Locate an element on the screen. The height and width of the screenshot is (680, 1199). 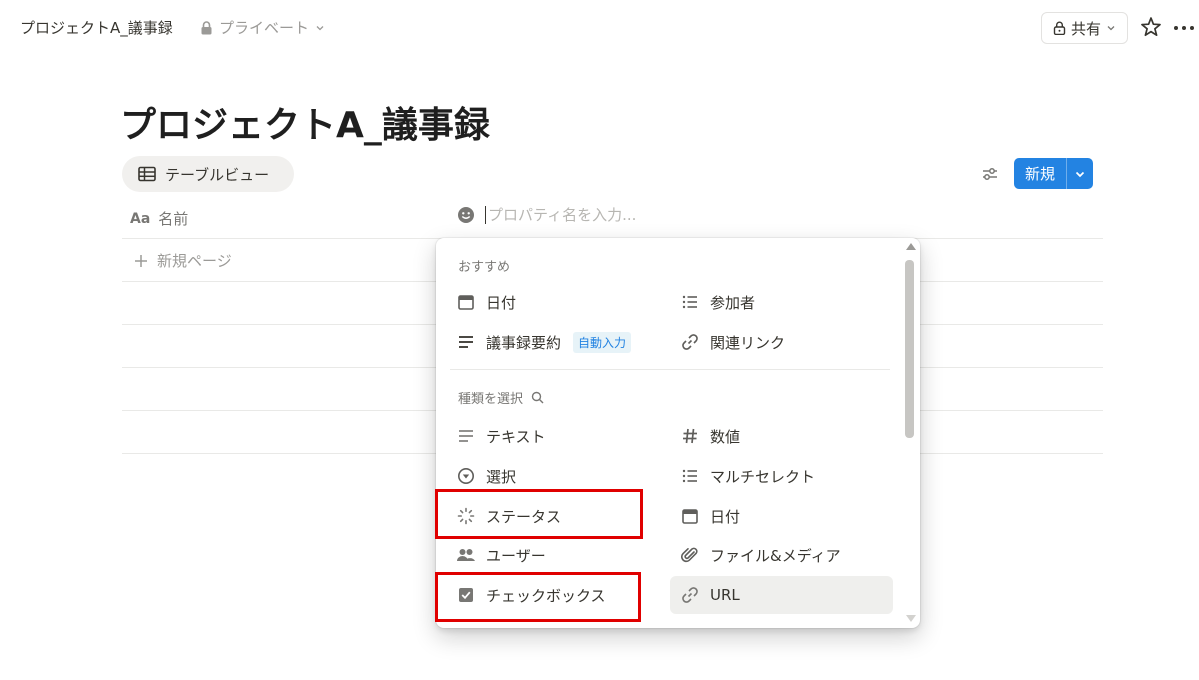
new-button: 新規 is located at coordinates (1053, 173).